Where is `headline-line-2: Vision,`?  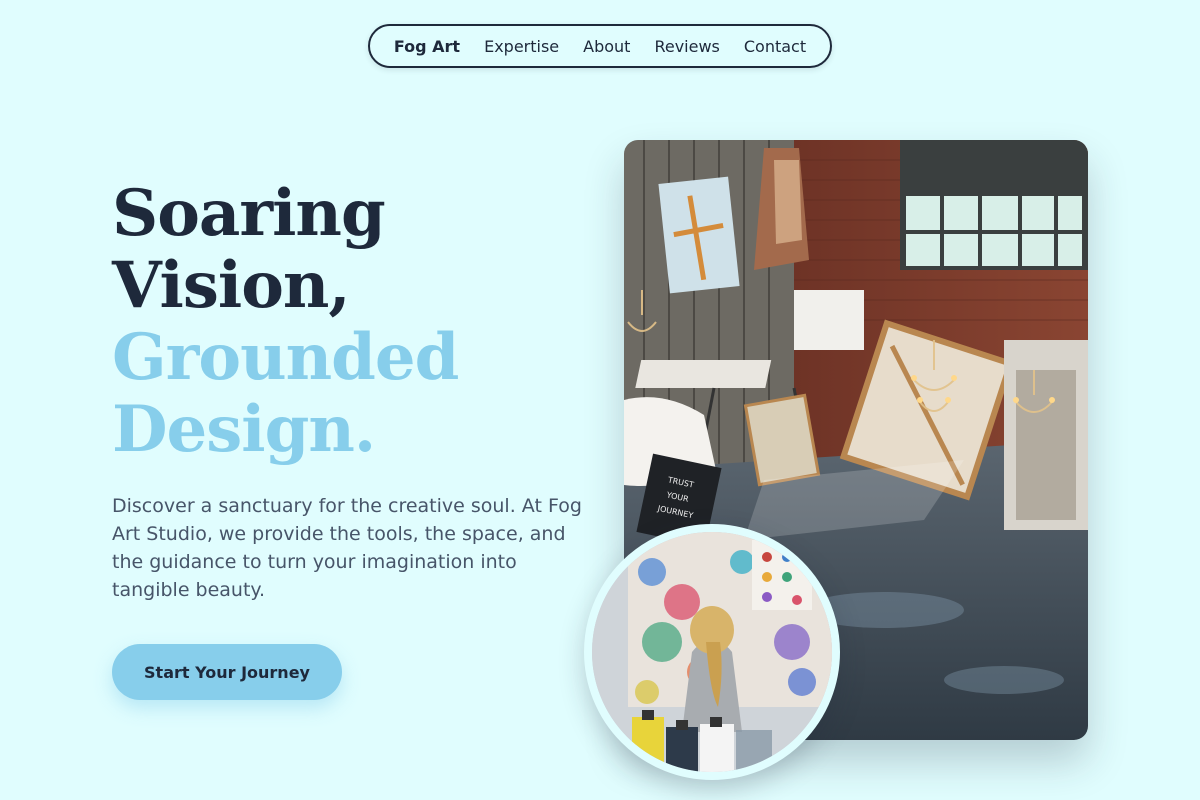 headline-line-2: Vision, is located at coordinates (231, 285).